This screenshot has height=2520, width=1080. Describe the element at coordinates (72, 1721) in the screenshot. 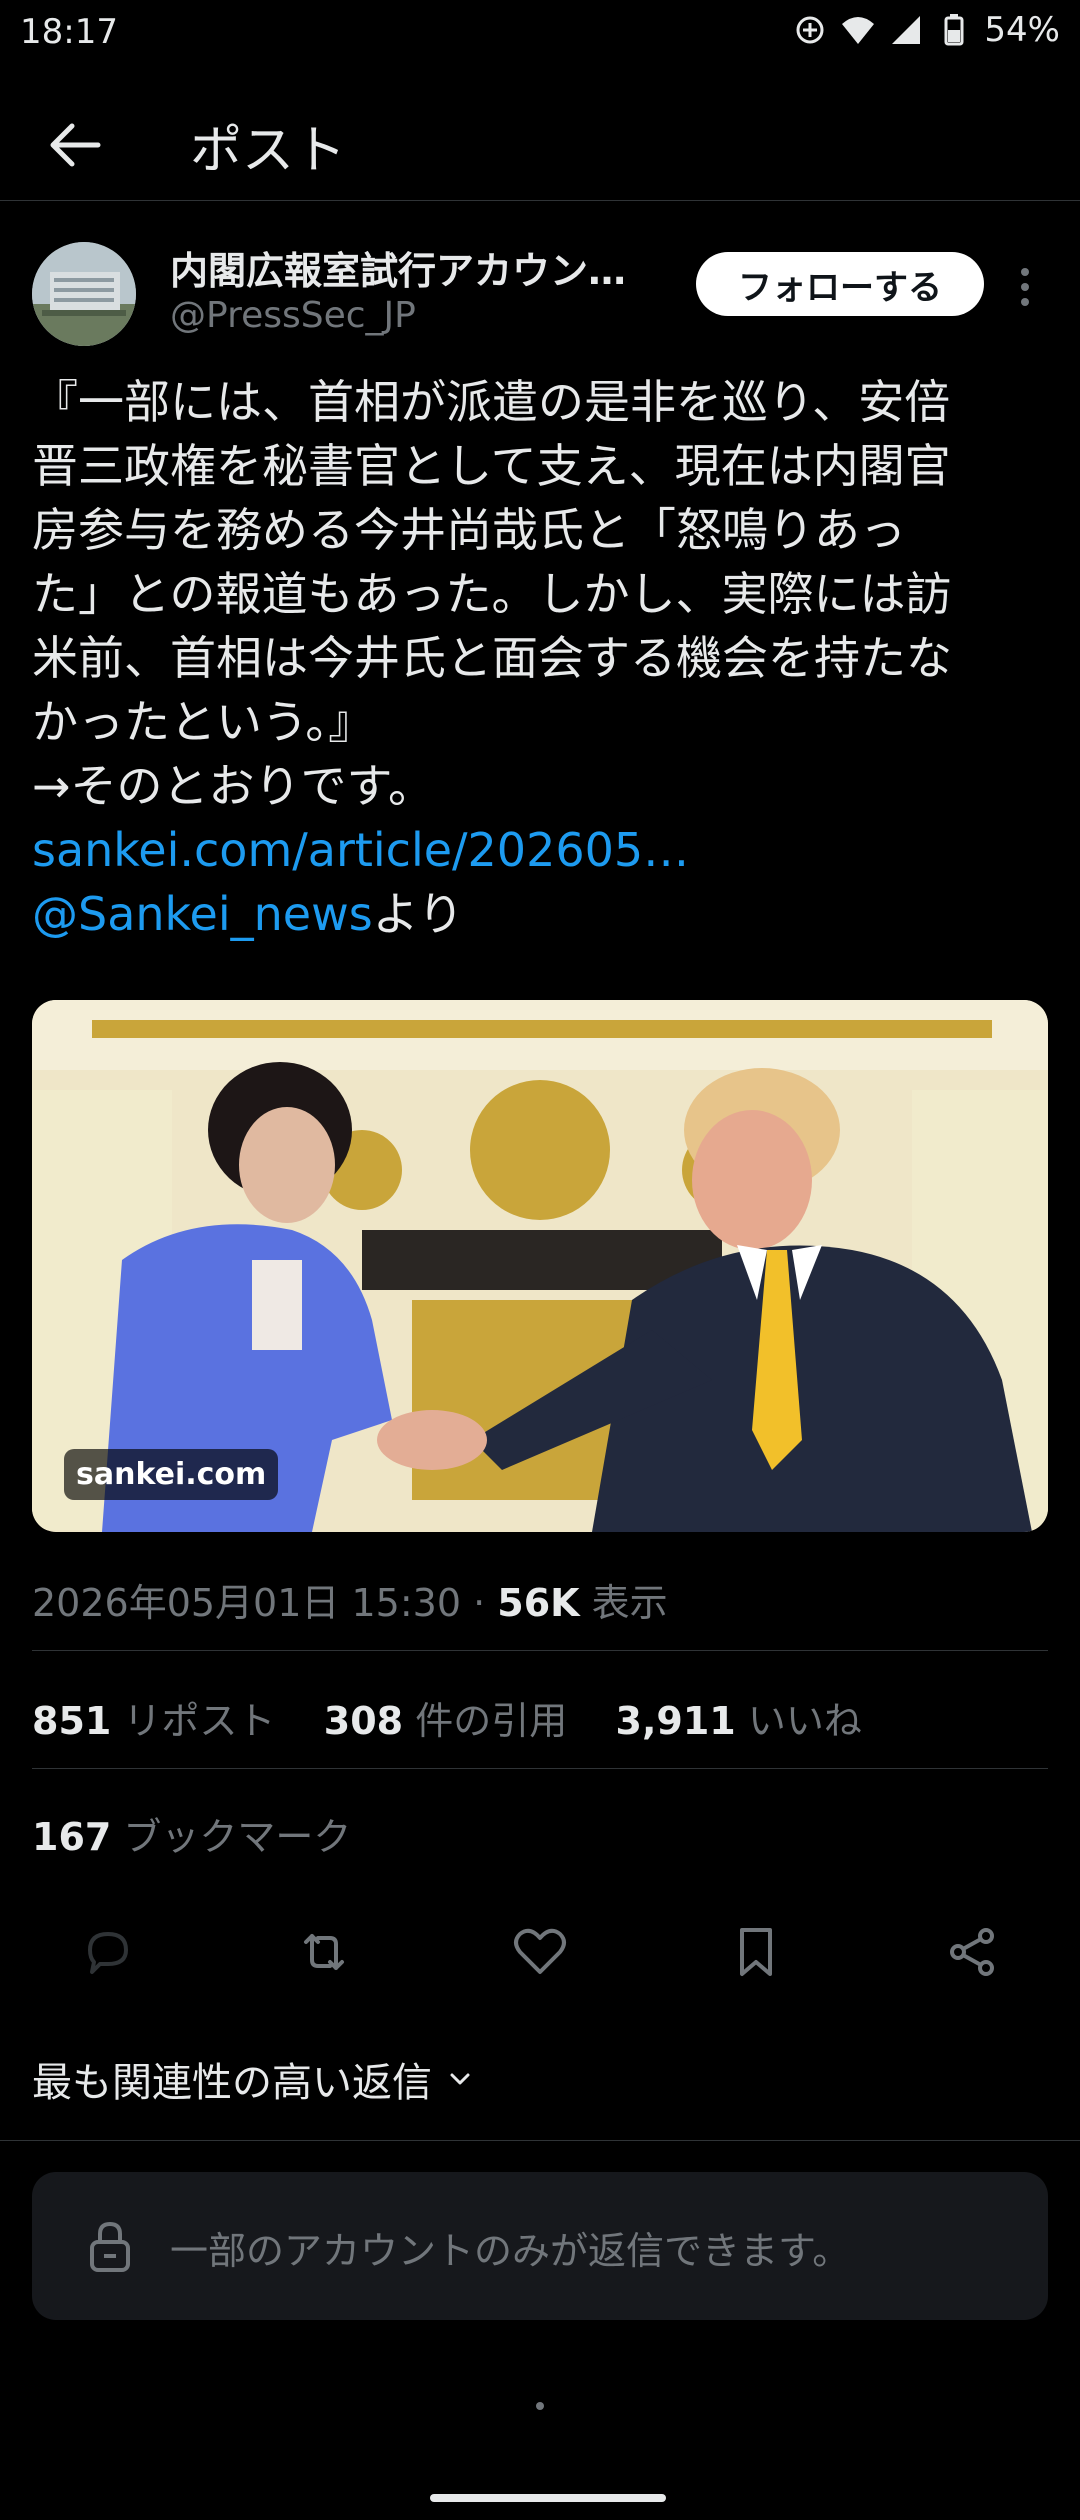

I see `reposts-count: 851` at that location.